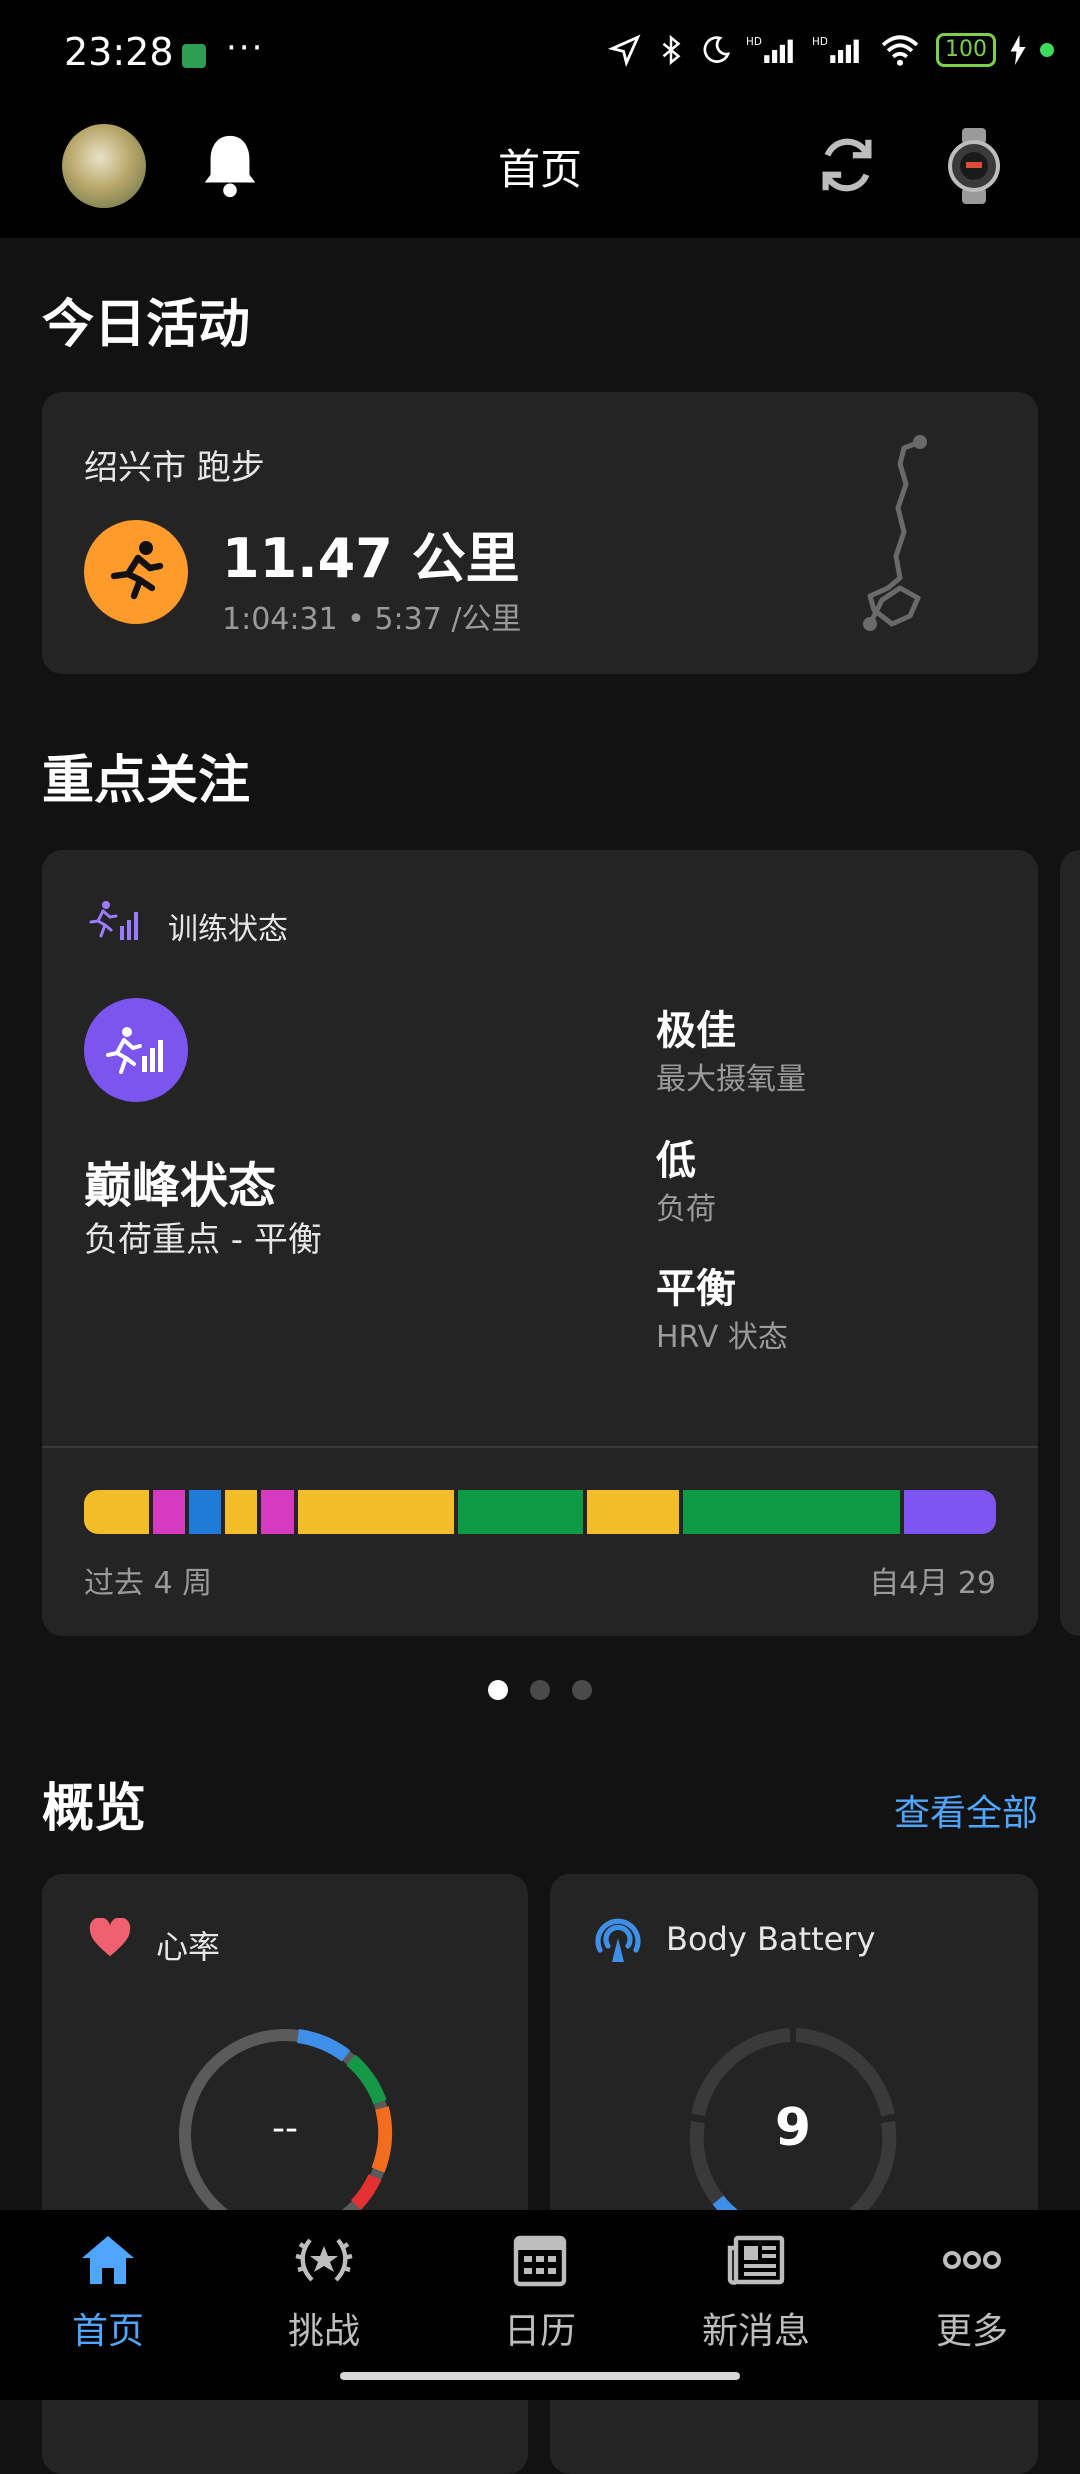  What do you see at coordinates (769, 49) in the screenshot?
I see `signal-hd-icon: HD` at bounding box center [769, 49].